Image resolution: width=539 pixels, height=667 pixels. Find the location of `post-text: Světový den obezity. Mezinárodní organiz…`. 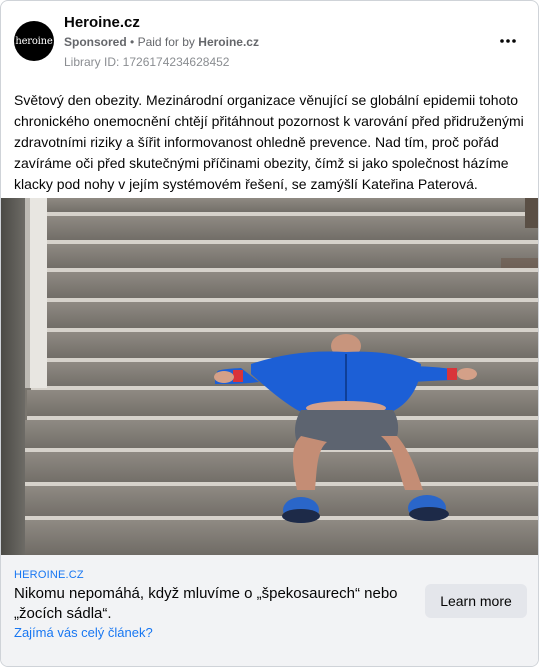

post-text: Světový den obezity. Mezinárodní organiz… is located at coordinates (269, 142).